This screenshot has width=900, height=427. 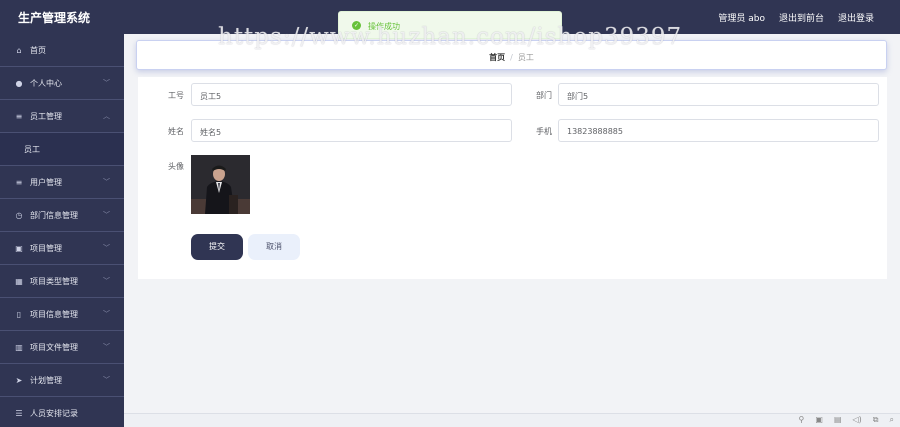 What do you see at coordinates (176, 95) in the screenshot?
I see `emp-no-label: 工号` at bounding box center [176, 95].